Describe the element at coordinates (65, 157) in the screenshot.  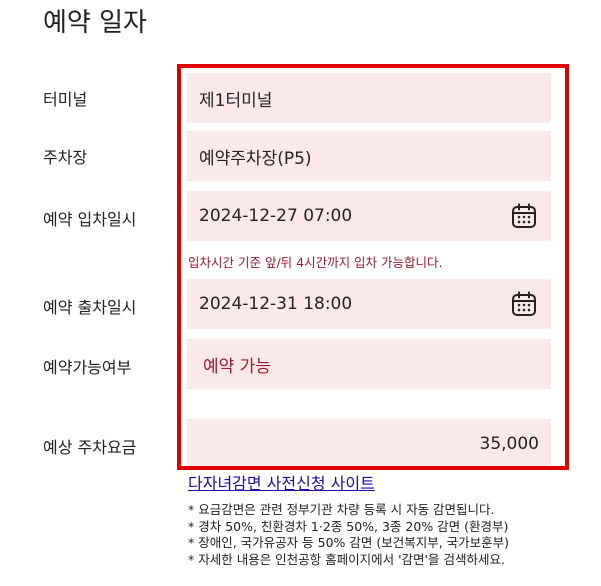
I see `parking-lot-label: 주차장` at that location.